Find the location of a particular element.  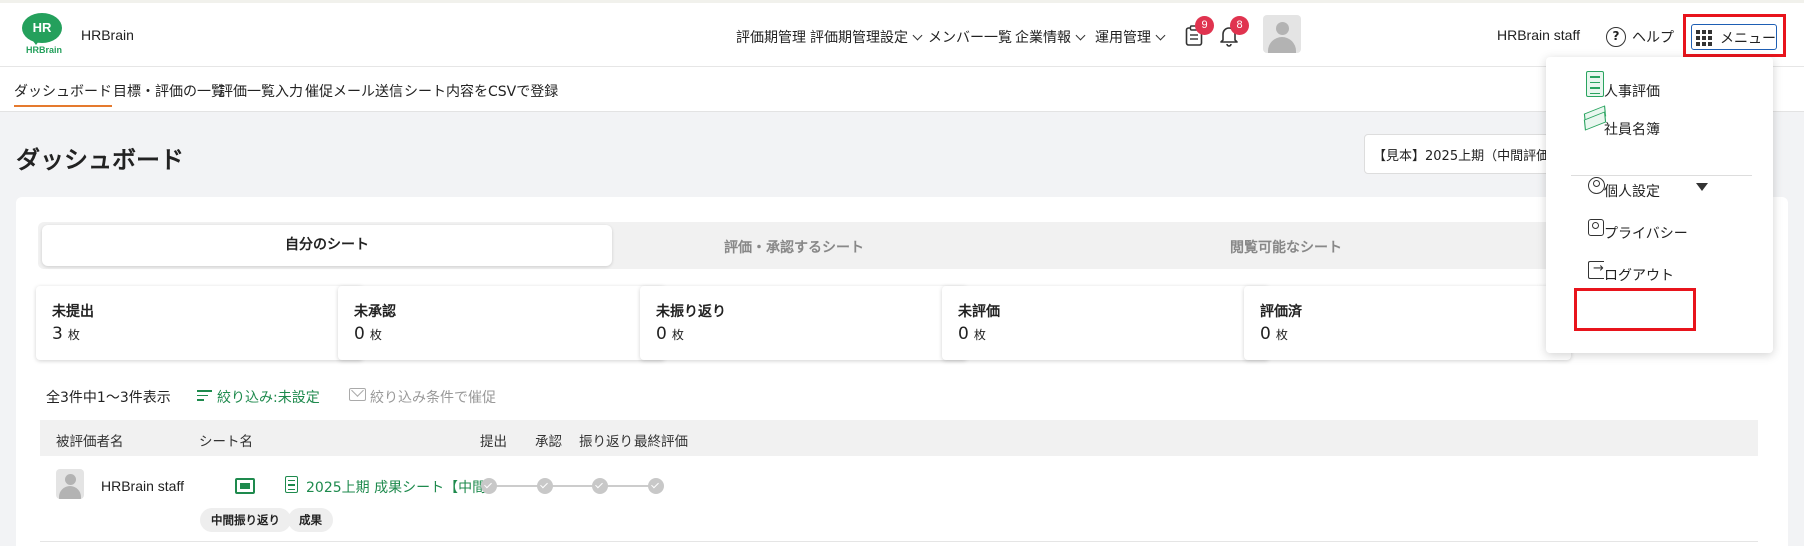

remind-label: 絞り込み条件で催促 is located at coordinates (433, 398).